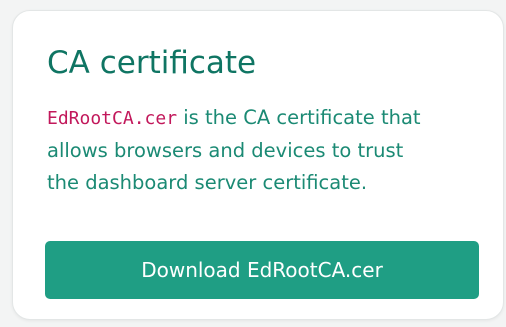 The height and width of the screenshot is (327, 506). Describe the element at coordinates (207, 182) in the screenshot. I see `description-line-3: the dashboard server certificate.` at that location.